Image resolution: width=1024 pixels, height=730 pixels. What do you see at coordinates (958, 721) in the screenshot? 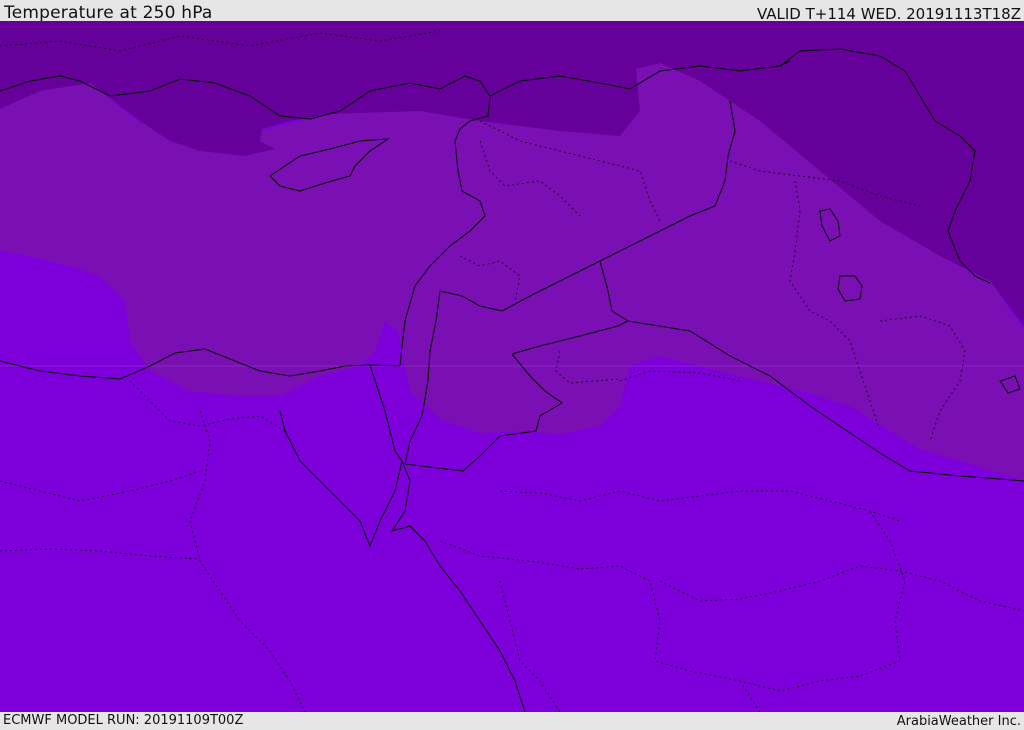
I see `brand-label: ArabiaWeather Inc.` at bounding box center [958, 721].